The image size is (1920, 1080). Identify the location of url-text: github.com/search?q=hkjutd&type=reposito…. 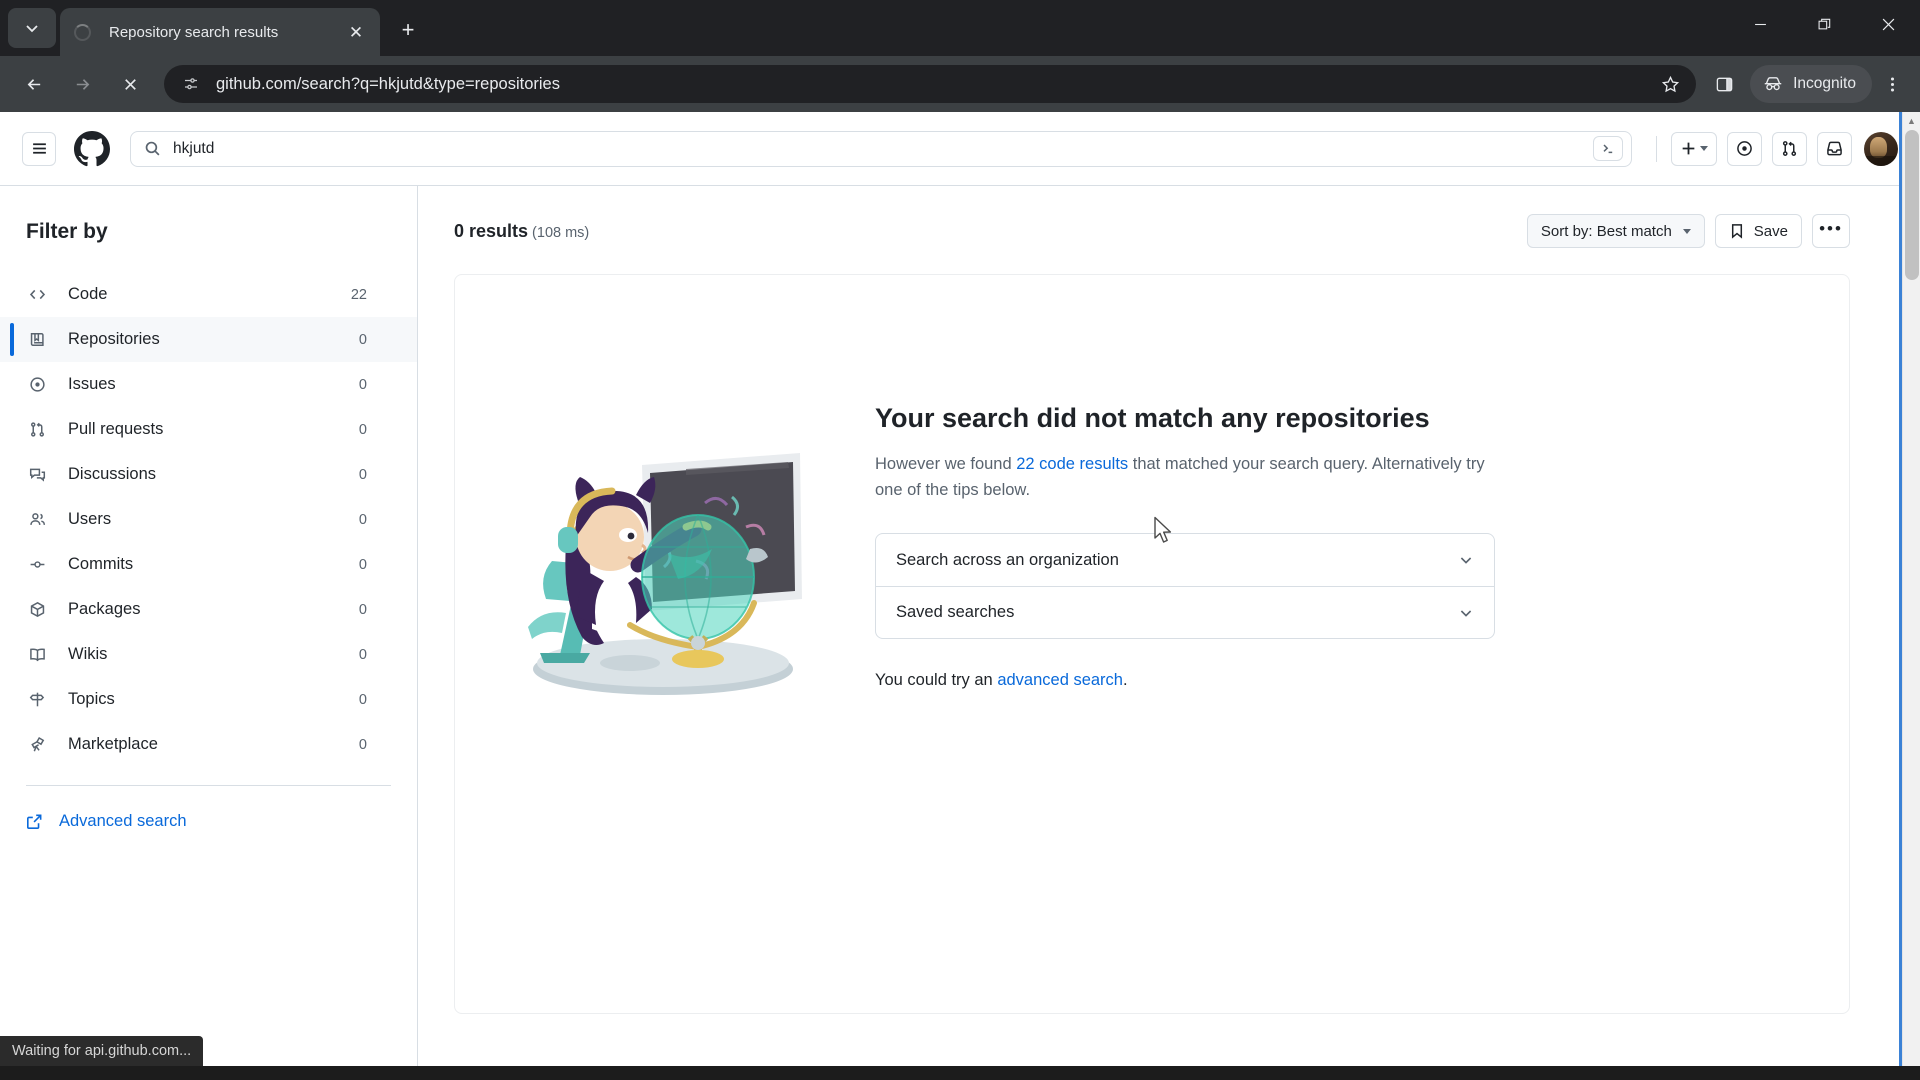
(388, 83).